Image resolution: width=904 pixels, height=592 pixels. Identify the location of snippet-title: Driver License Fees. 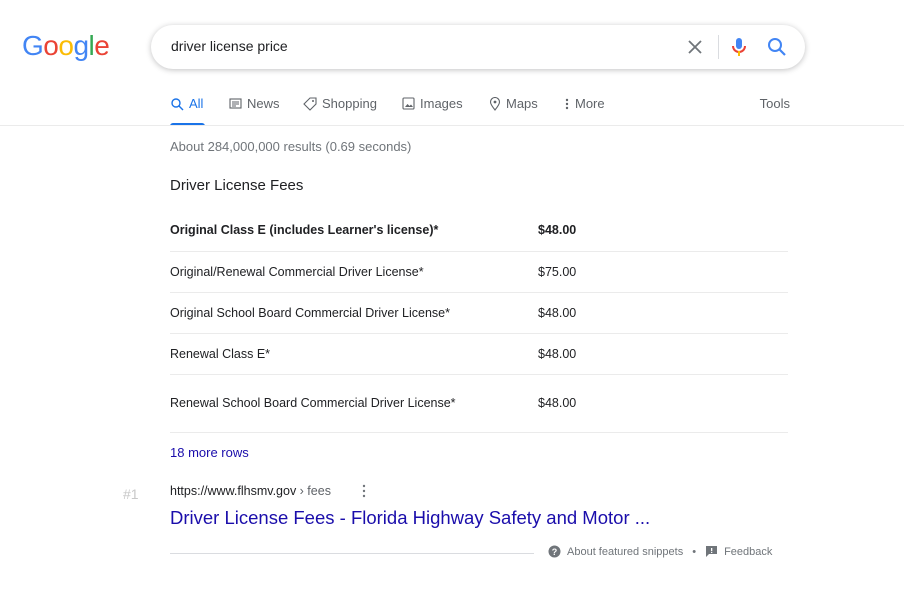
(237, 185).